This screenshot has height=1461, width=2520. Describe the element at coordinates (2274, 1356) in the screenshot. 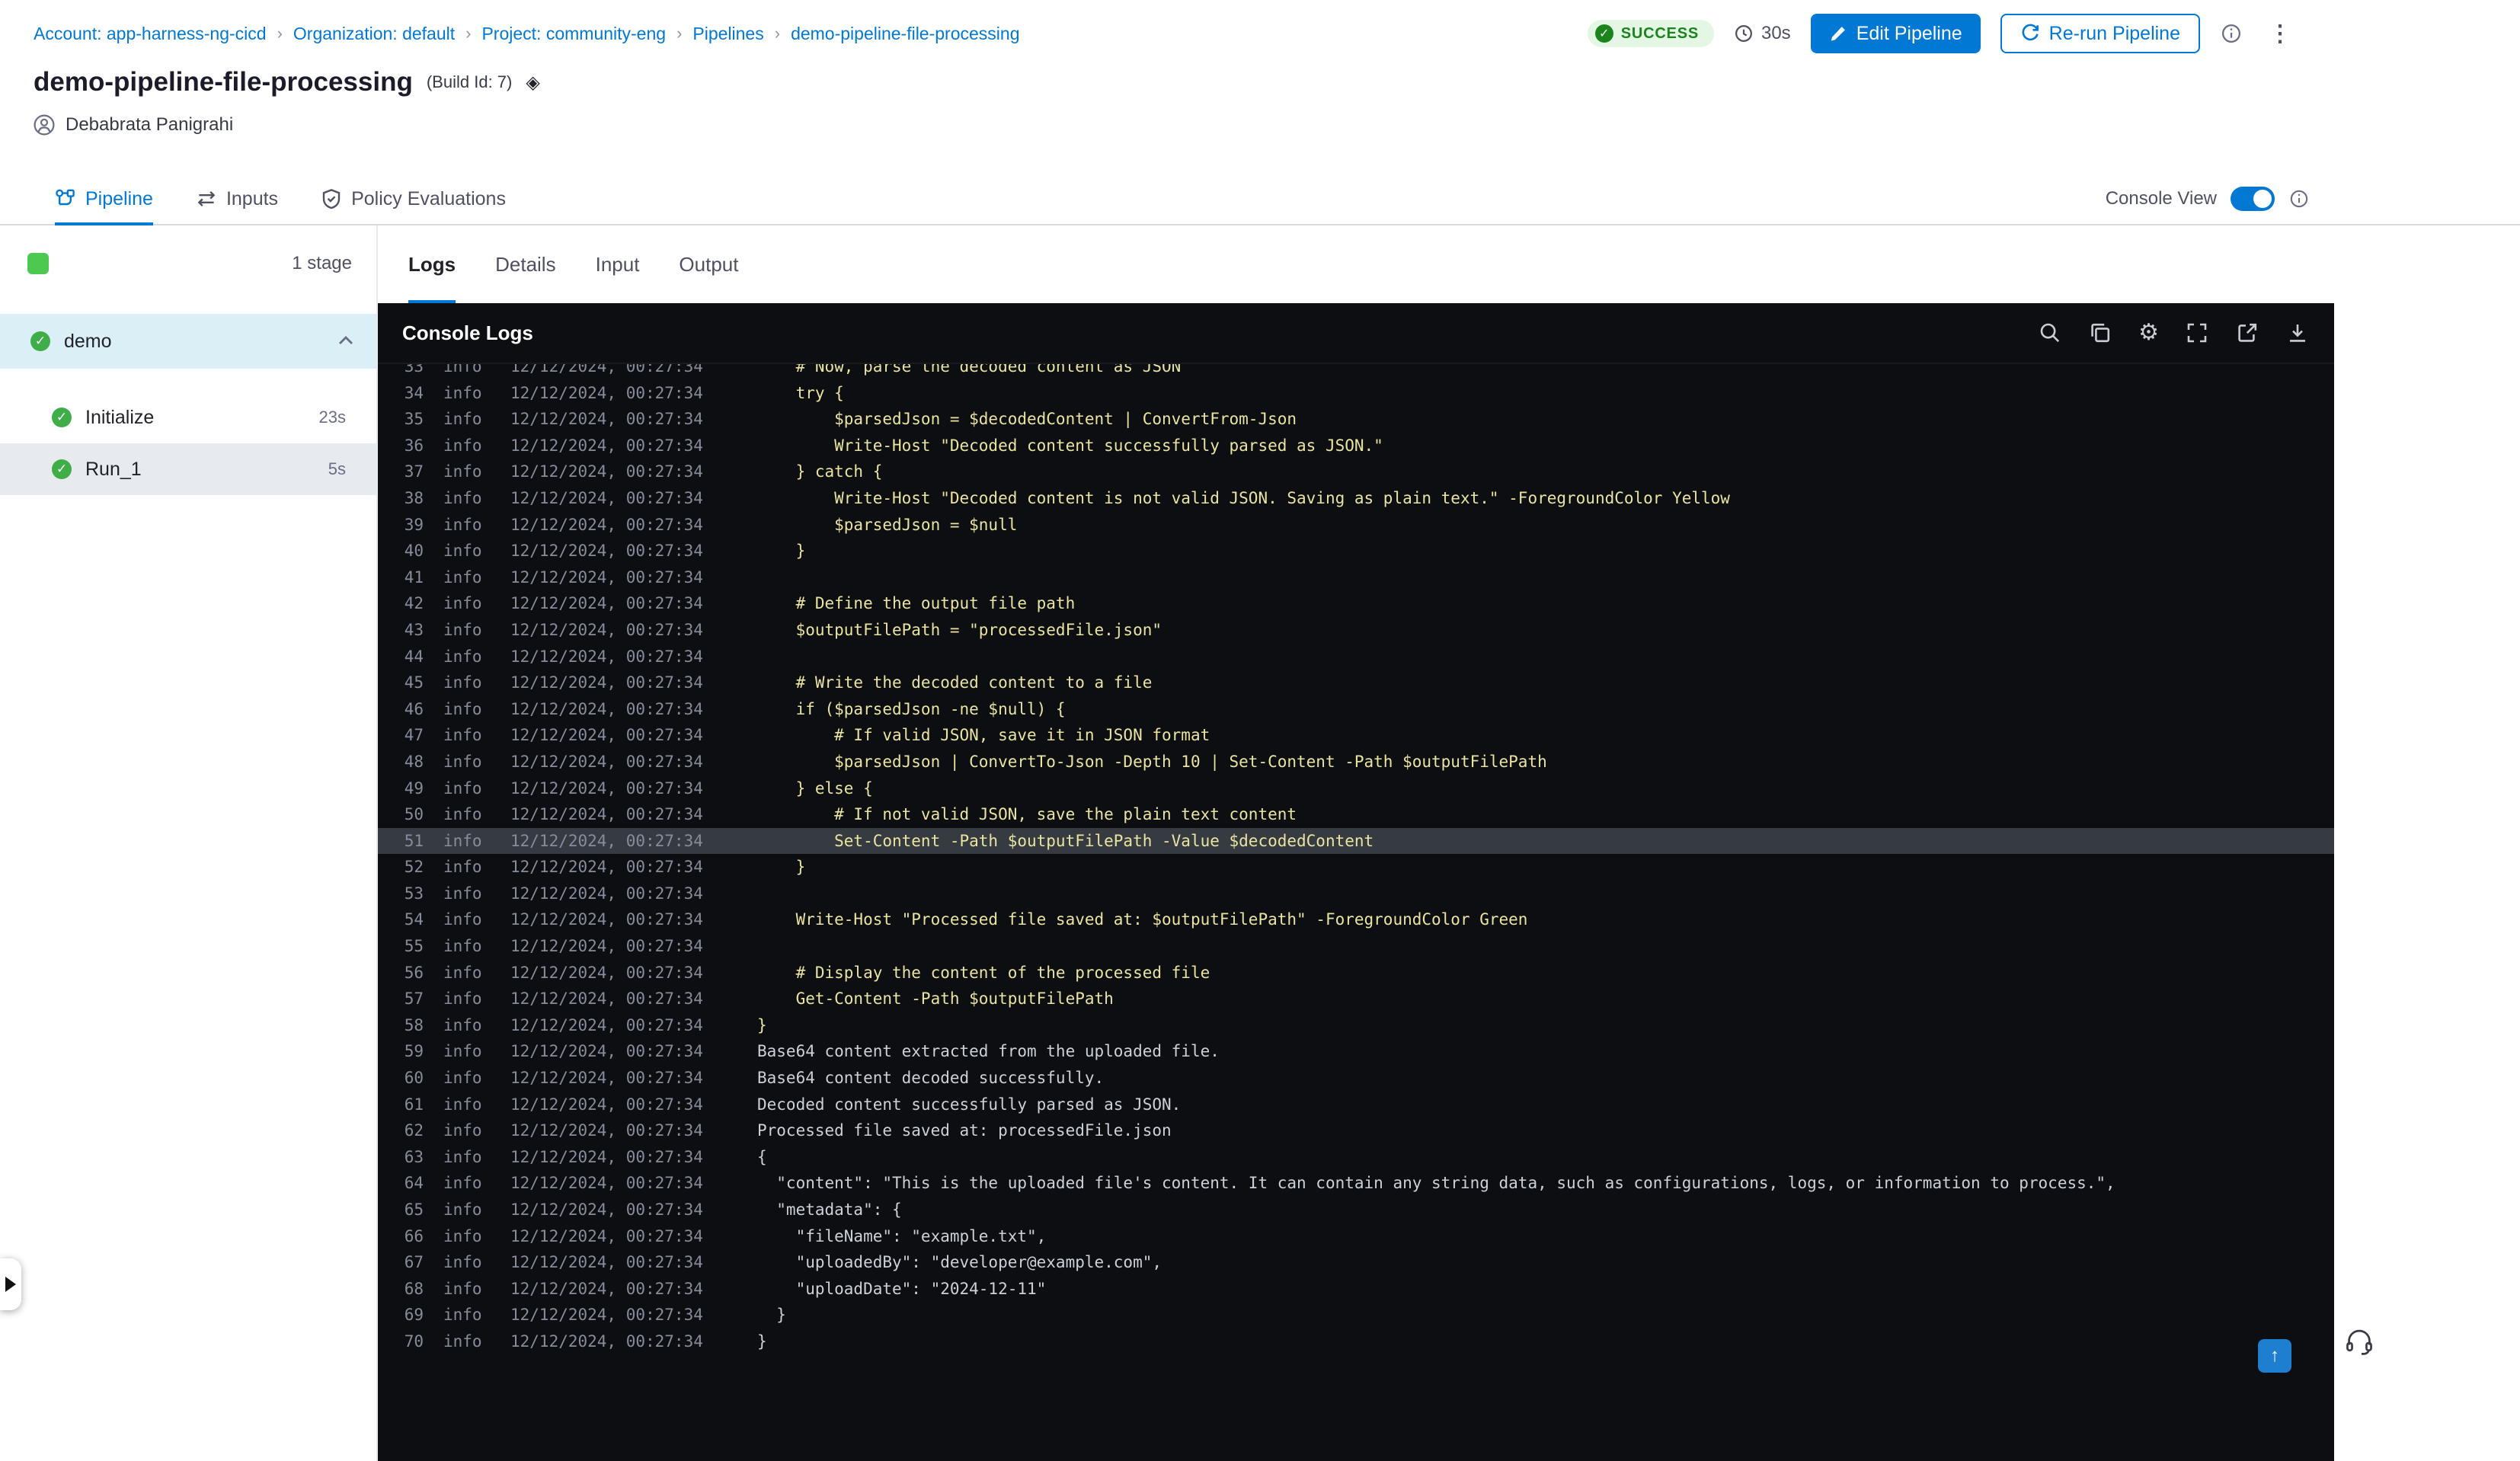

I see `scroll-to-top-button: ↑` at that location.